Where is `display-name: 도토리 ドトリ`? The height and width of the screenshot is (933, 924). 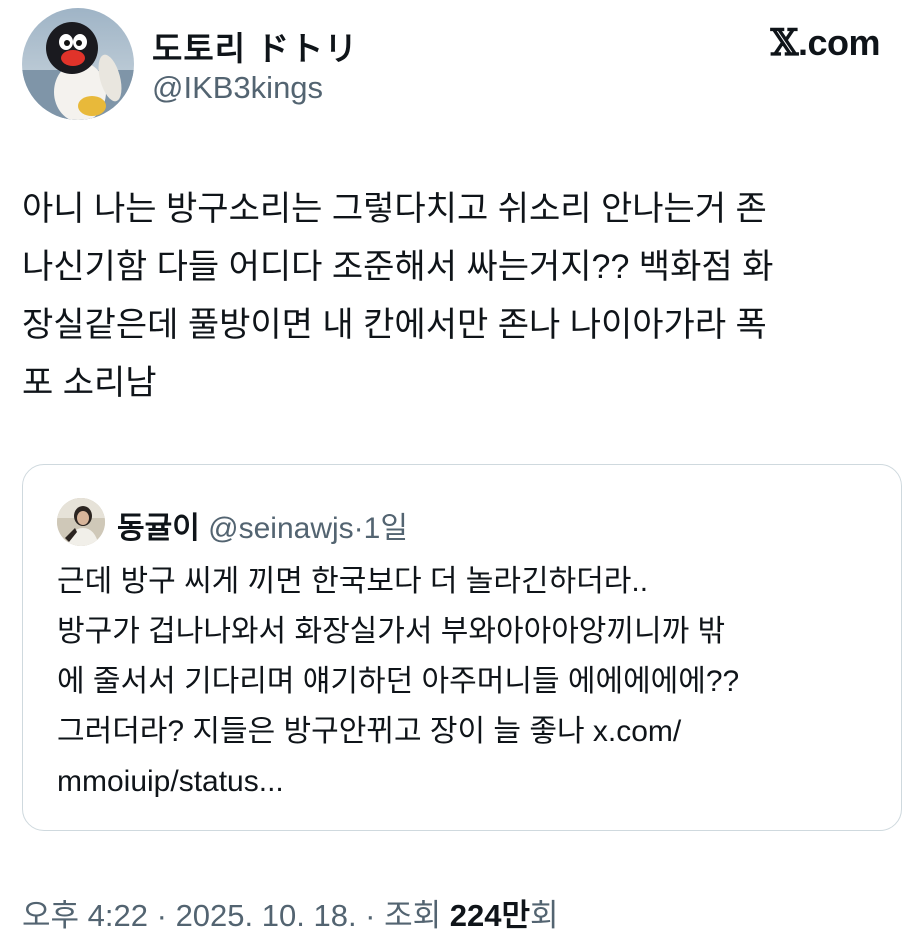 display-name: 도토리 ドトリ is located at coordinates (255, 46).